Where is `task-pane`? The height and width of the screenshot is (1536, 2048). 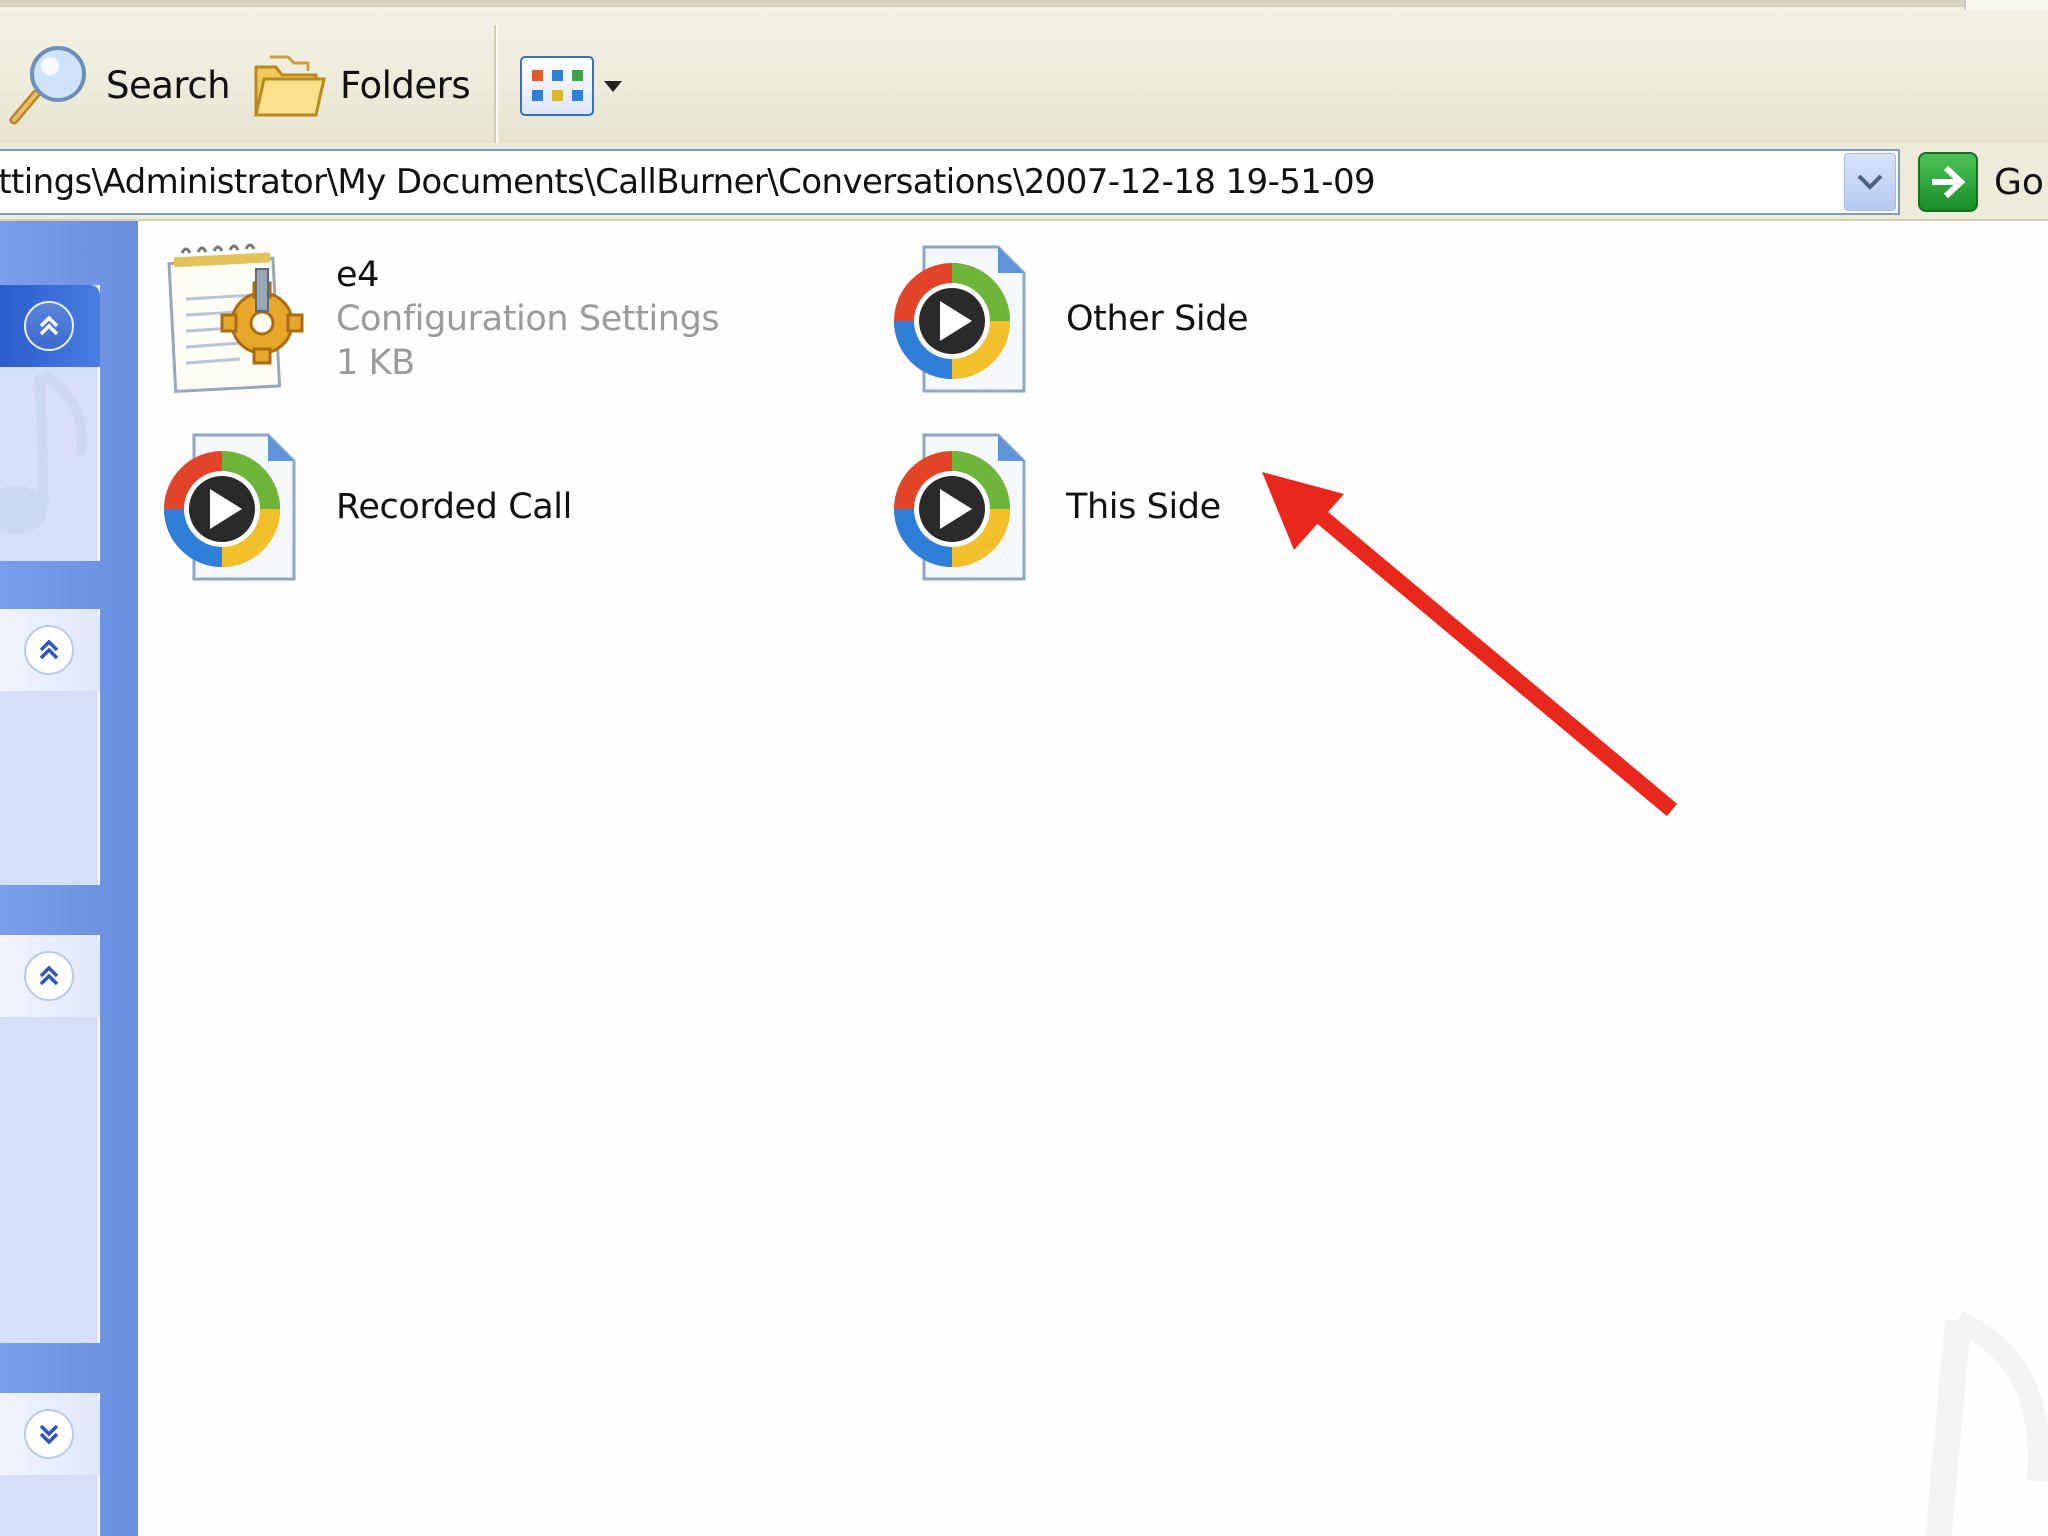 task-pane is located at coordinates (69, 878).